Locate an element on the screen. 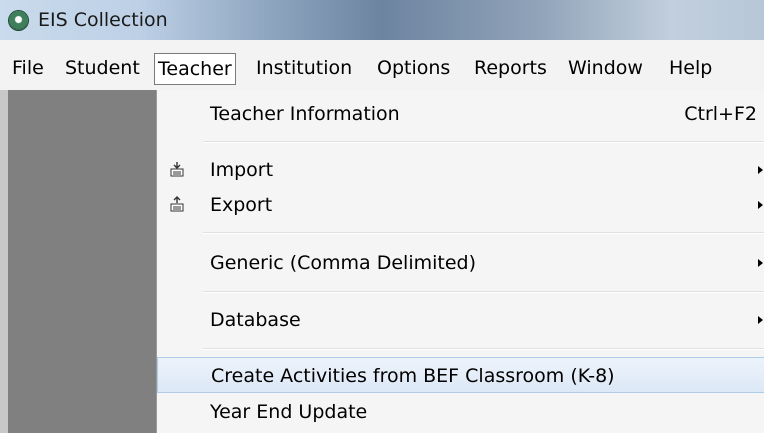 The width and height of the screenshot is (764, 433). menuitem-teacher-information: Teacher Information Ctrl+F2 is located at coordinates (460, 114).